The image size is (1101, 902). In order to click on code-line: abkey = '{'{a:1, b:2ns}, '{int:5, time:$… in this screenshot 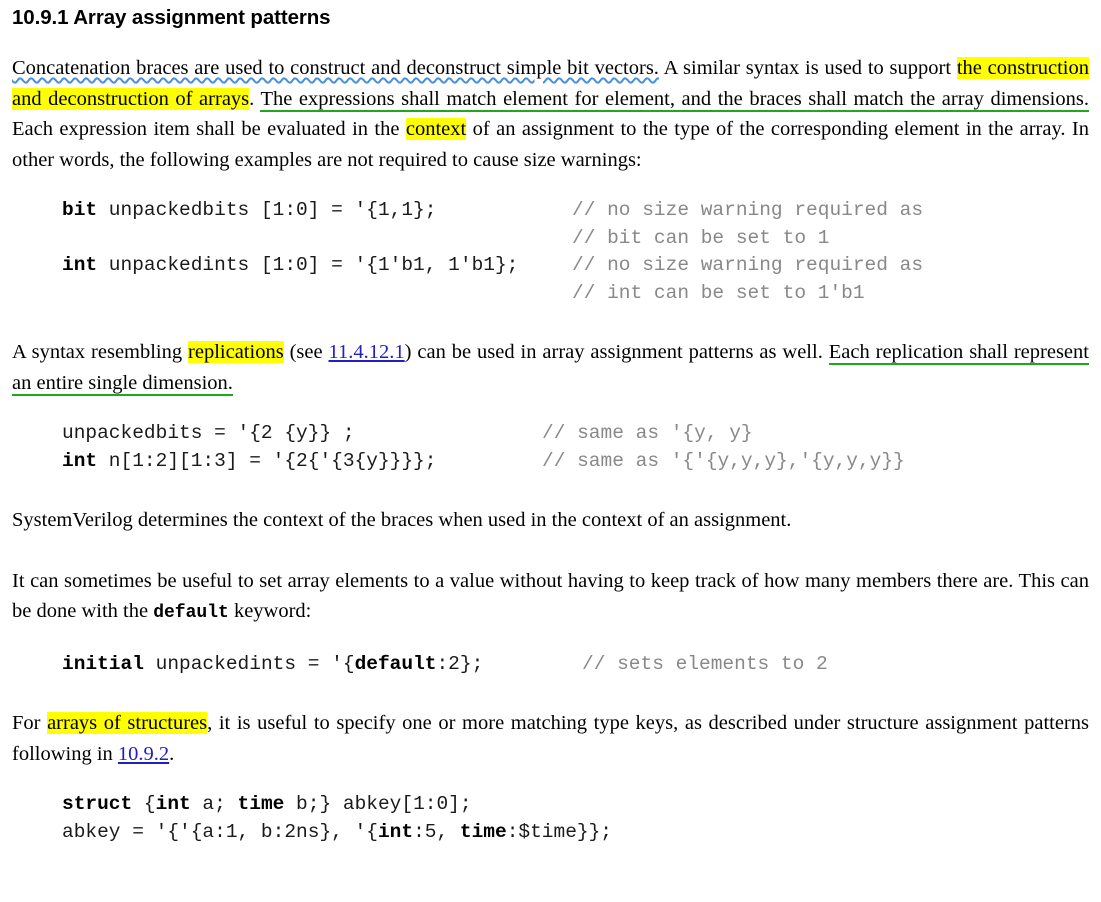, I will do `click(575, 833)`.